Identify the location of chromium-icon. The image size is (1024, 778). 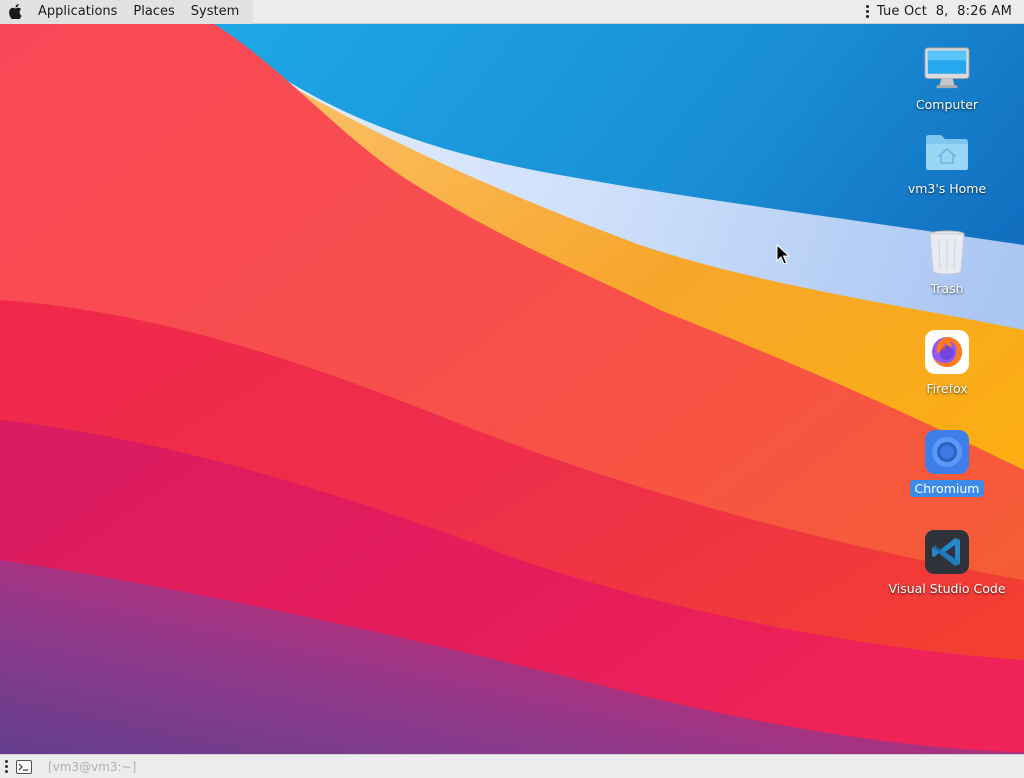
(947, 452).